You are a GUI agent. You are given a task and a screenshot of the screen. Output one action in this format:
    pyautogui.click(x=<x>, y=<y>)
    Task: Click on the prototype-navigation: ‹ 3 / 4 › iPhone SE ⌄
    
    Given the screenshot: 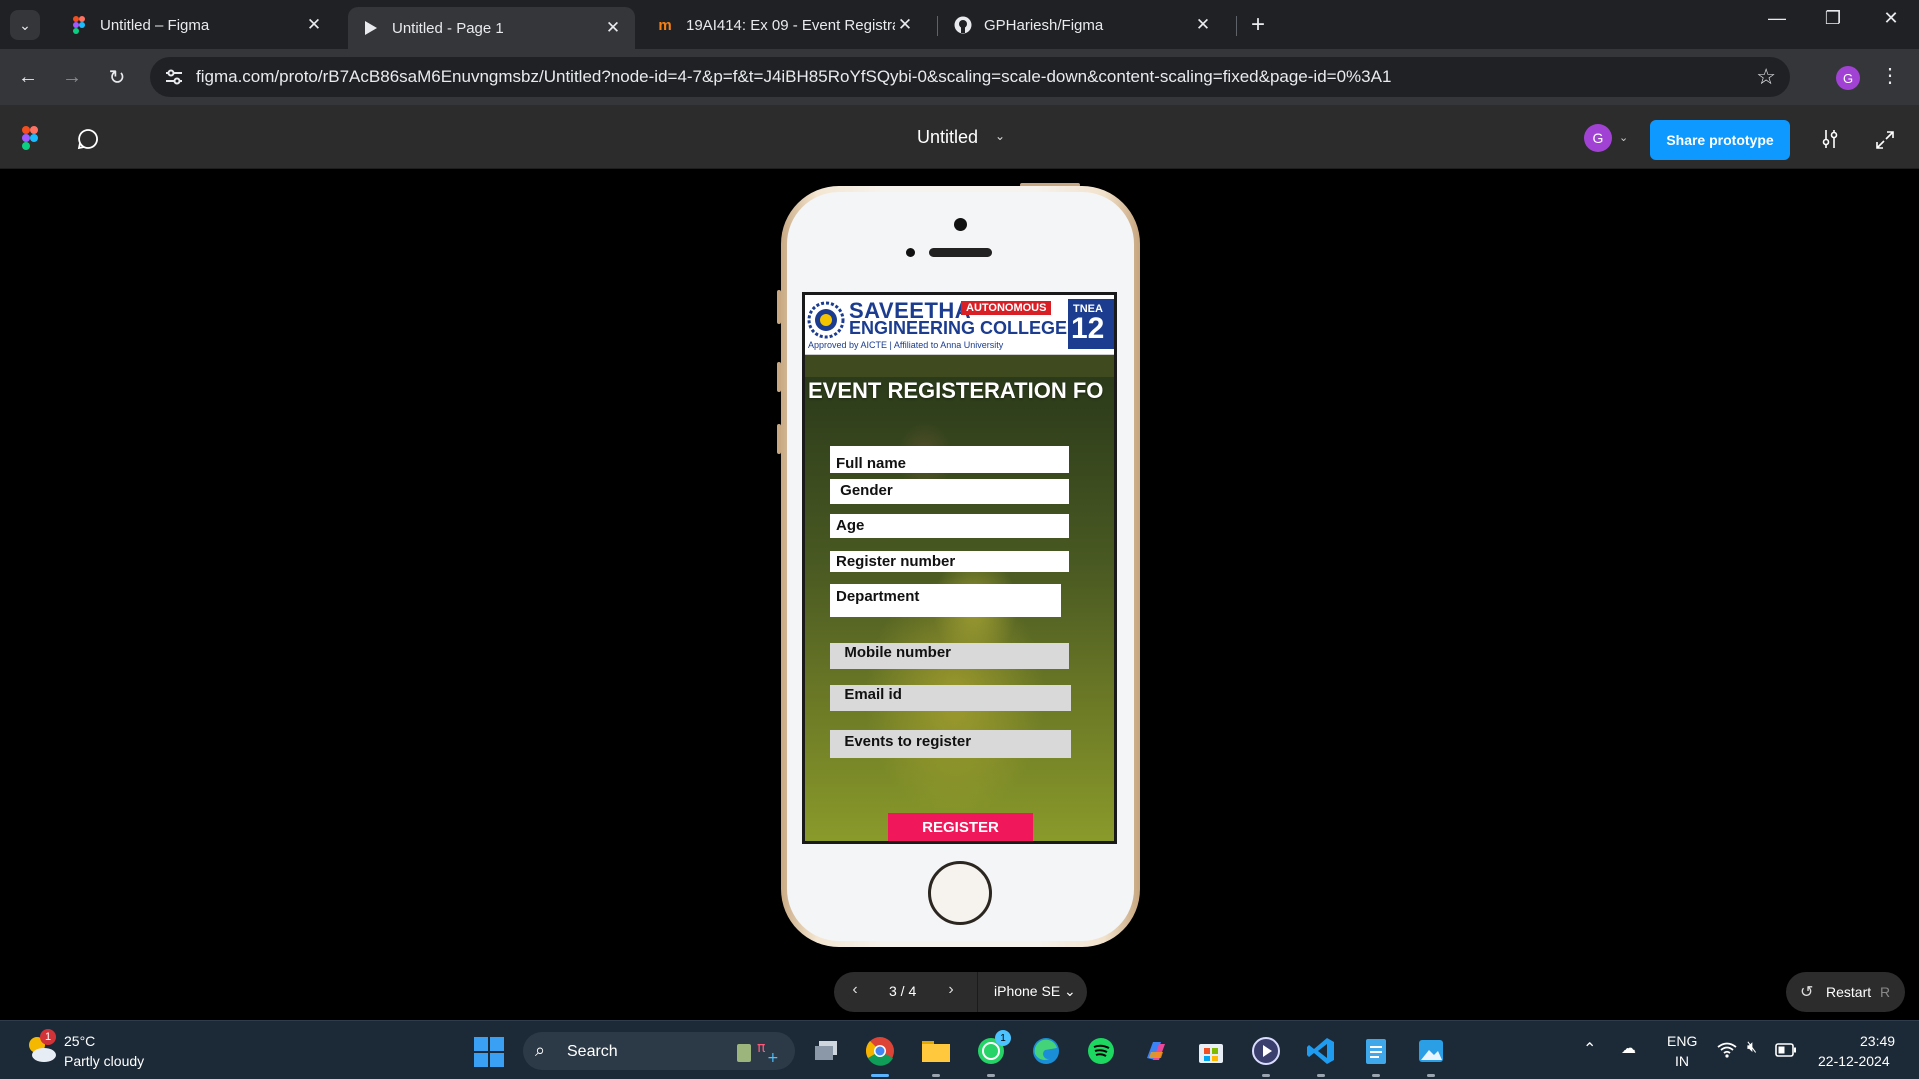 What is the action you would take?
    pyautogui.click(x=960, y=992)
    